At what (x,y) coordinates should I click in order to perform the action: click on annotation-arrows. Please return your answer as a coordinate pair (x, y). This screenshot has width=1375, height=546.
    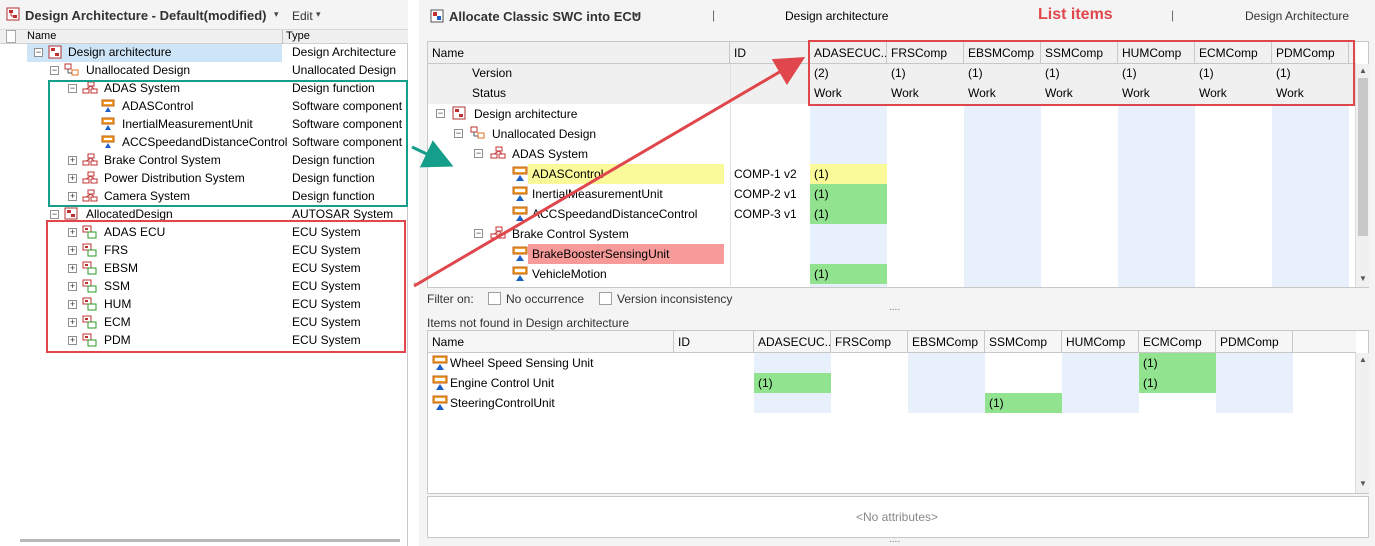
    Looking at the image, I should click on (608, 172).